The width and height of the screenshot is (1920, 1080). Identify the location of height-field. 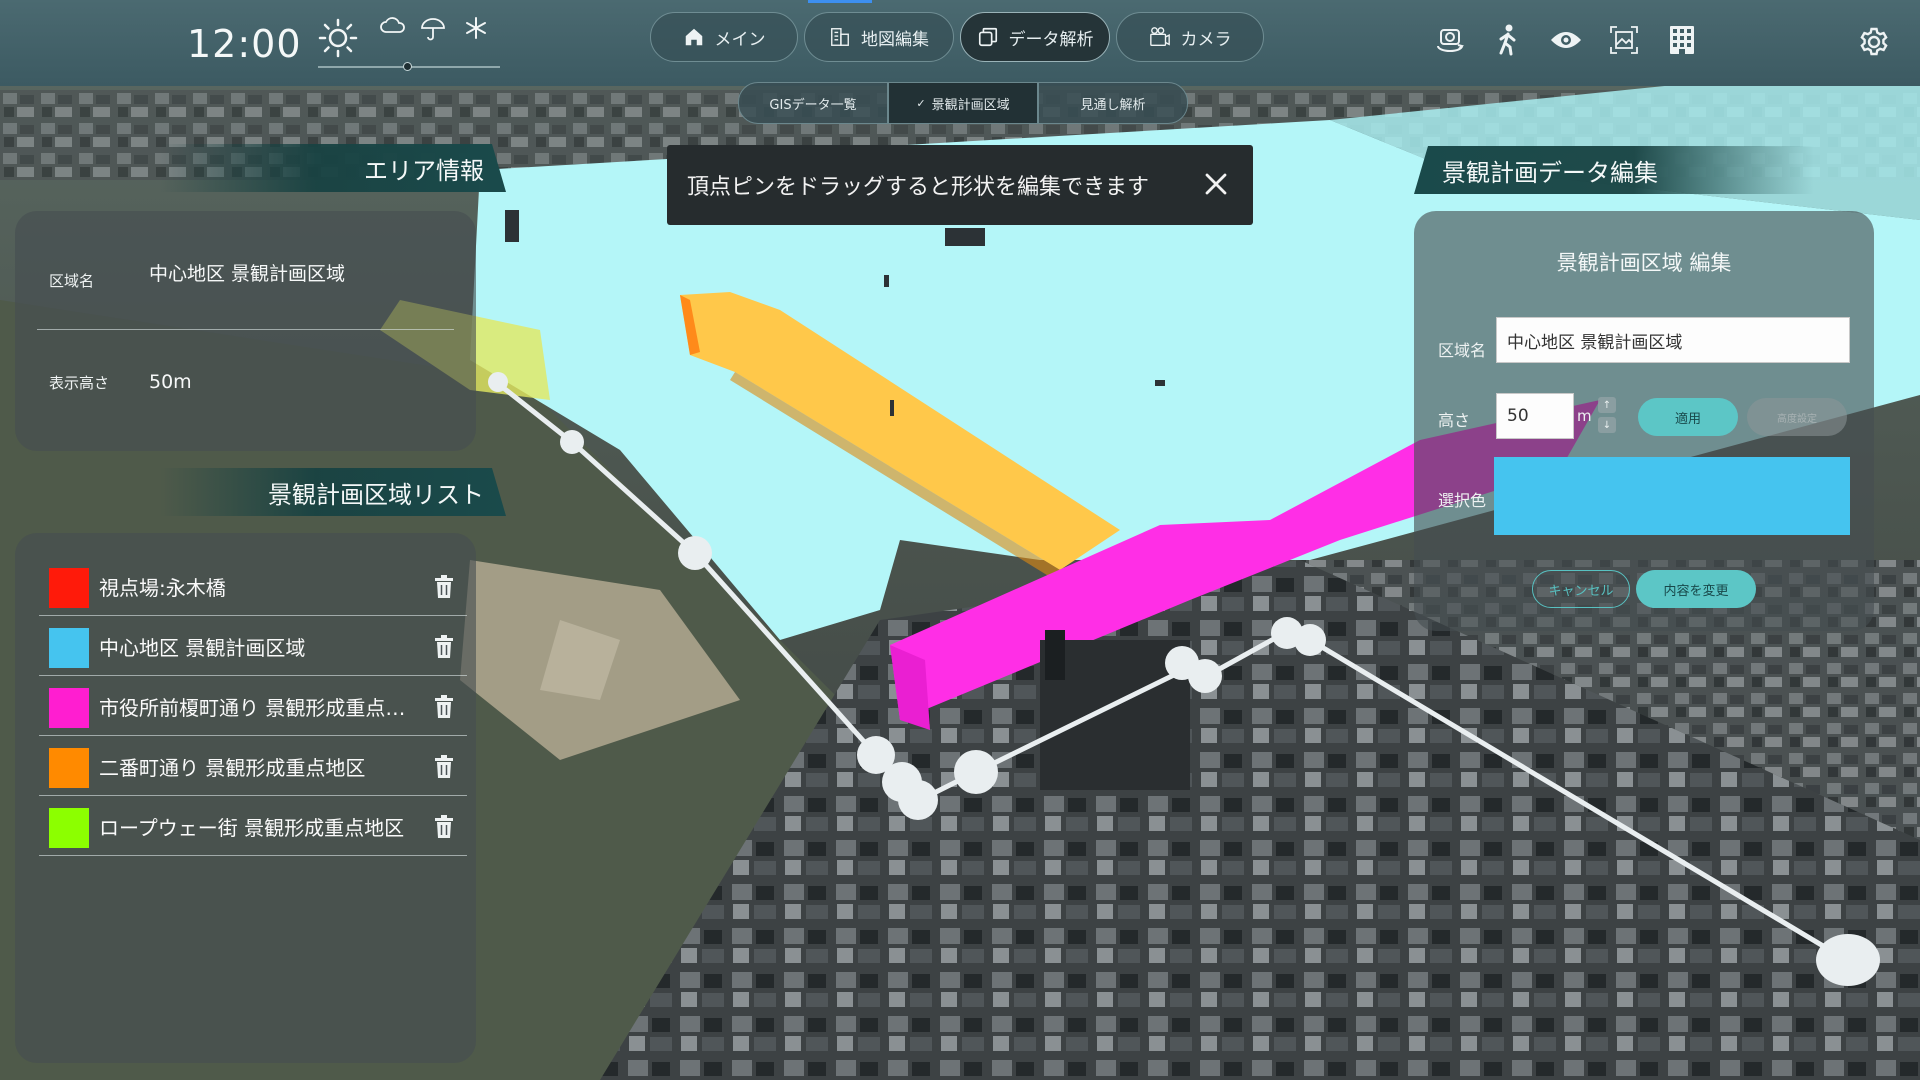
(1535, 416).